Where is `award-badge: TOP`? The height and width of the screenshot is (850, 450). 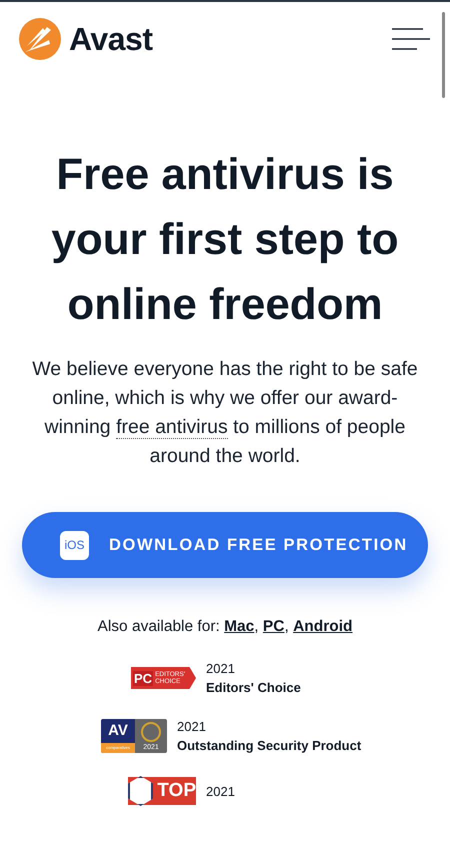
award-badge: TOP is located at coordinates (162, 791).